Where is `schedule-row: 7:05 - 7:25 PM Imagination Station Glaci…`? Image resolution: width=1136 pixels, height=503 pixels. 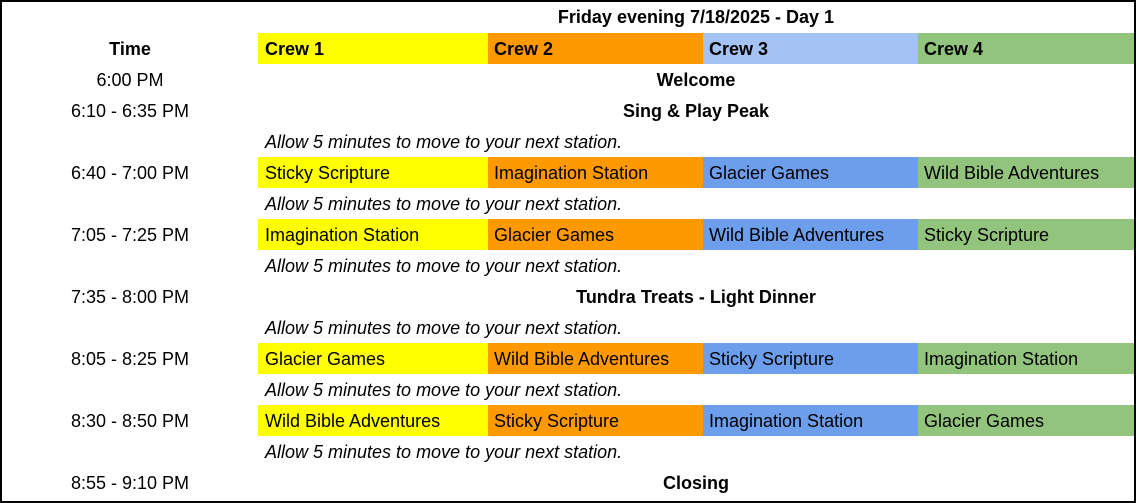 schedule-row: 7:05 - 7:25 PM Imagination Station Glaci… is located at coordinates (568, 234).